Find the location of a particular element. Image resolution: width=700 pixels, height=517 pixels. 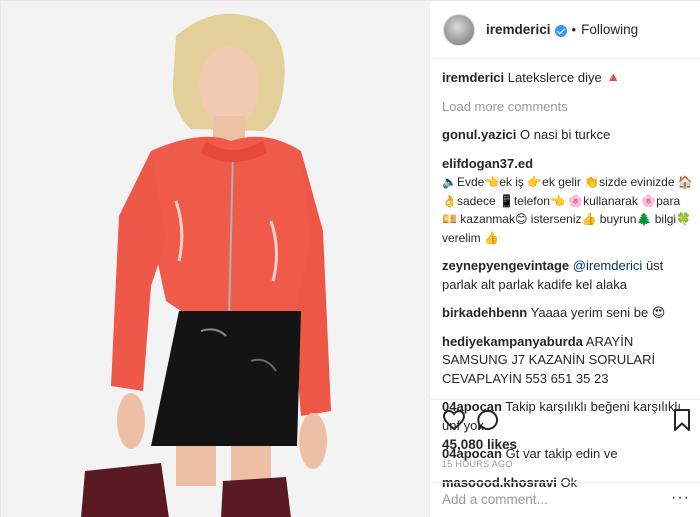

comment-text: O nasi bi turkce is located at coordinates (565, 134).